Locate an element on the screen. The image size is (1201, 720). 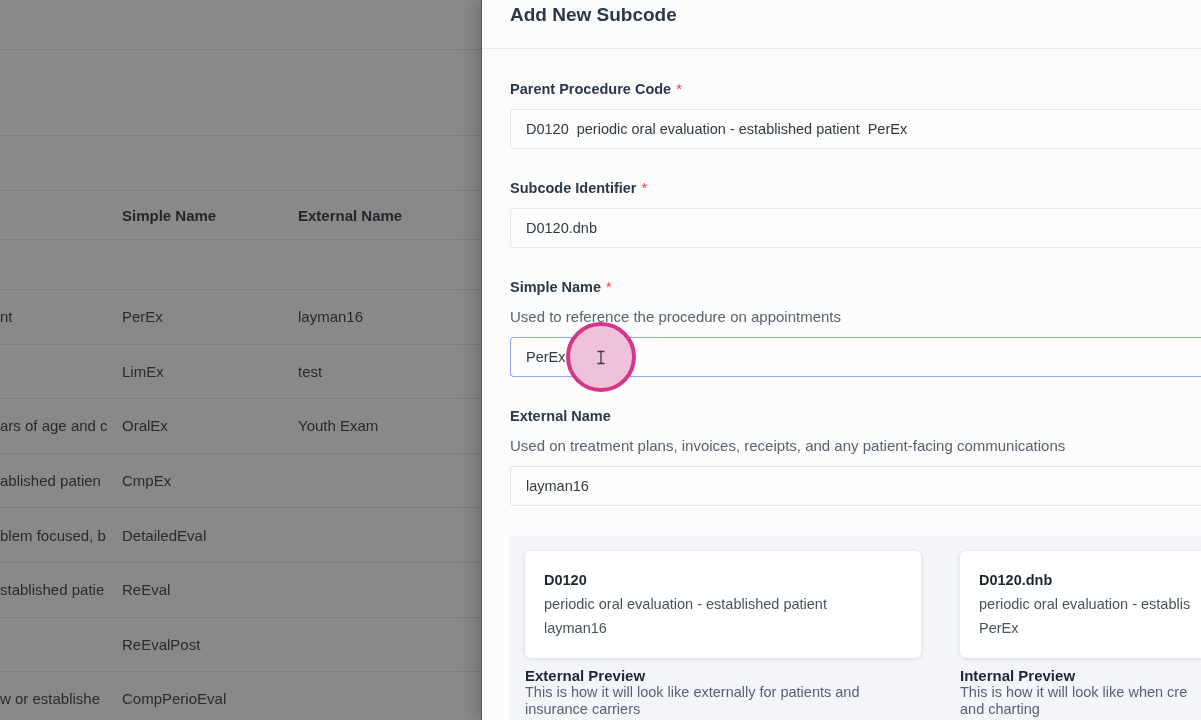
field-label: External Name is located at coordinates (560, 416).